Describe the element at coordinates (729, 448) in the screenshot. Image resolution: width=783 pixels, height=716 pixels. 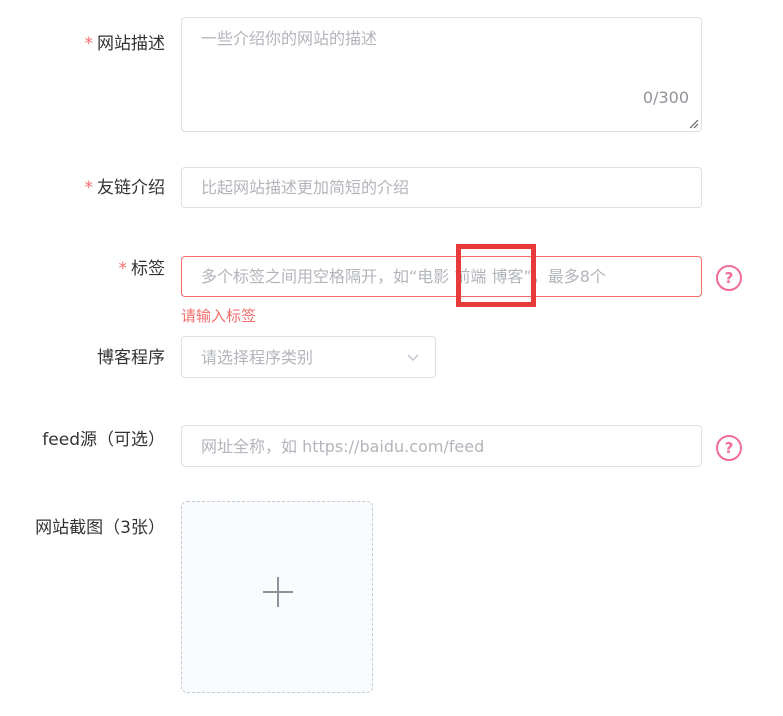
I see `feed-help-icon: ?` at that location.